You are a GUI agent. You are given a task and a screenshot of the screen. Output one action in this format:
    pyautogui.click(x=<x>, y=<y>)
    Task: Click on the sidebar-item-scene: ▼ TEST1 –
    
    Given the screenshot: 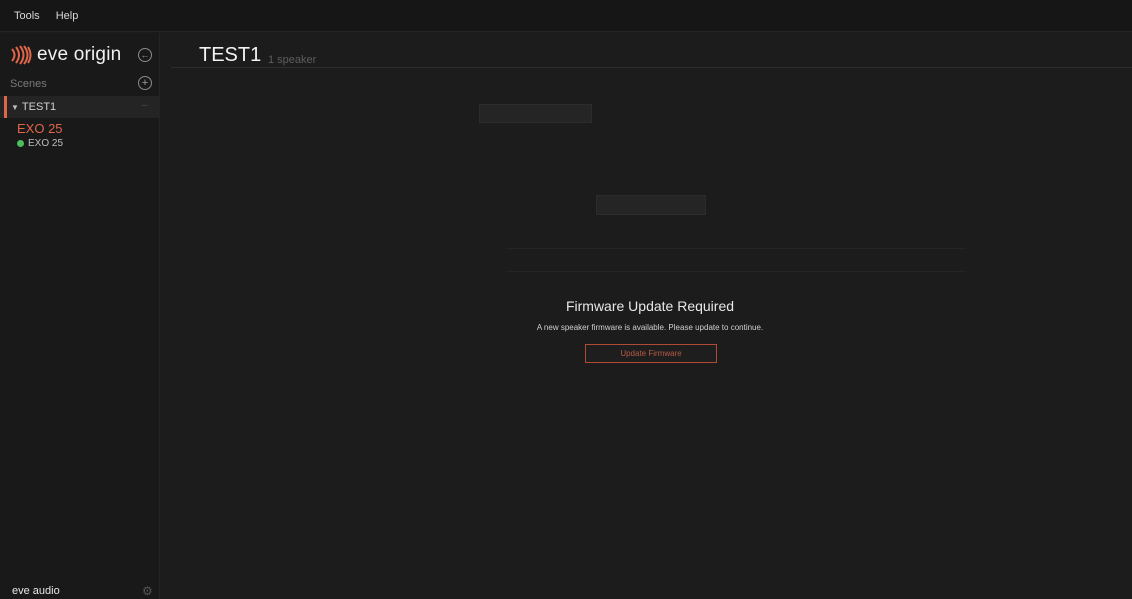 What is the action you would take?
    pyautogui.click(x=79, y=107)
    